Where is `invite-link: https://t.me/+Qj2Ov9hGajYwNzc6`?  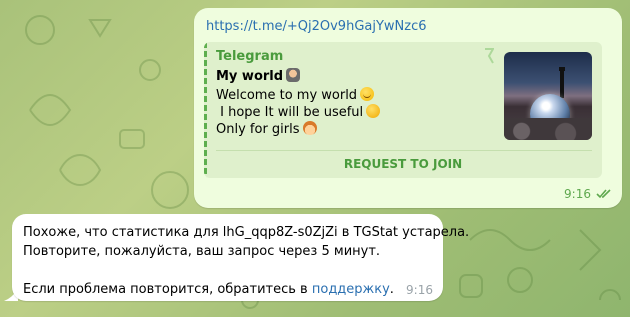 invite-link: https://t.me/+Qj2Ov9hGajYwNzc6 is located at coordinates (316, 26).